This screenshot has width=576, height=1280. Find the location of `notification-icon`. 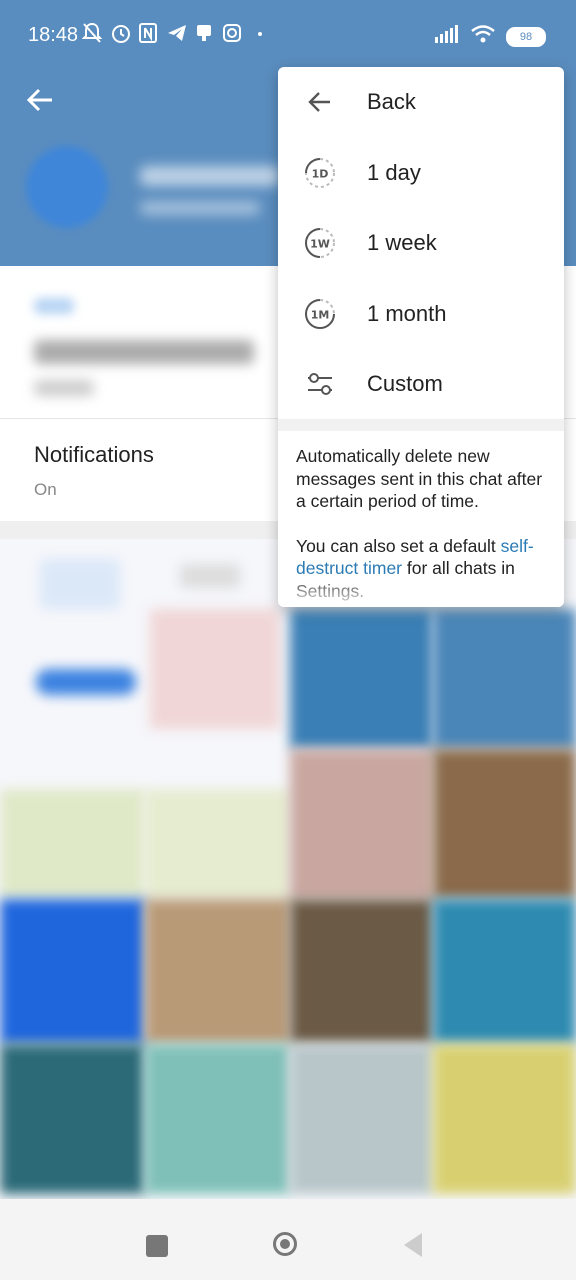

notification-icon is located at coordinates (204, 33).